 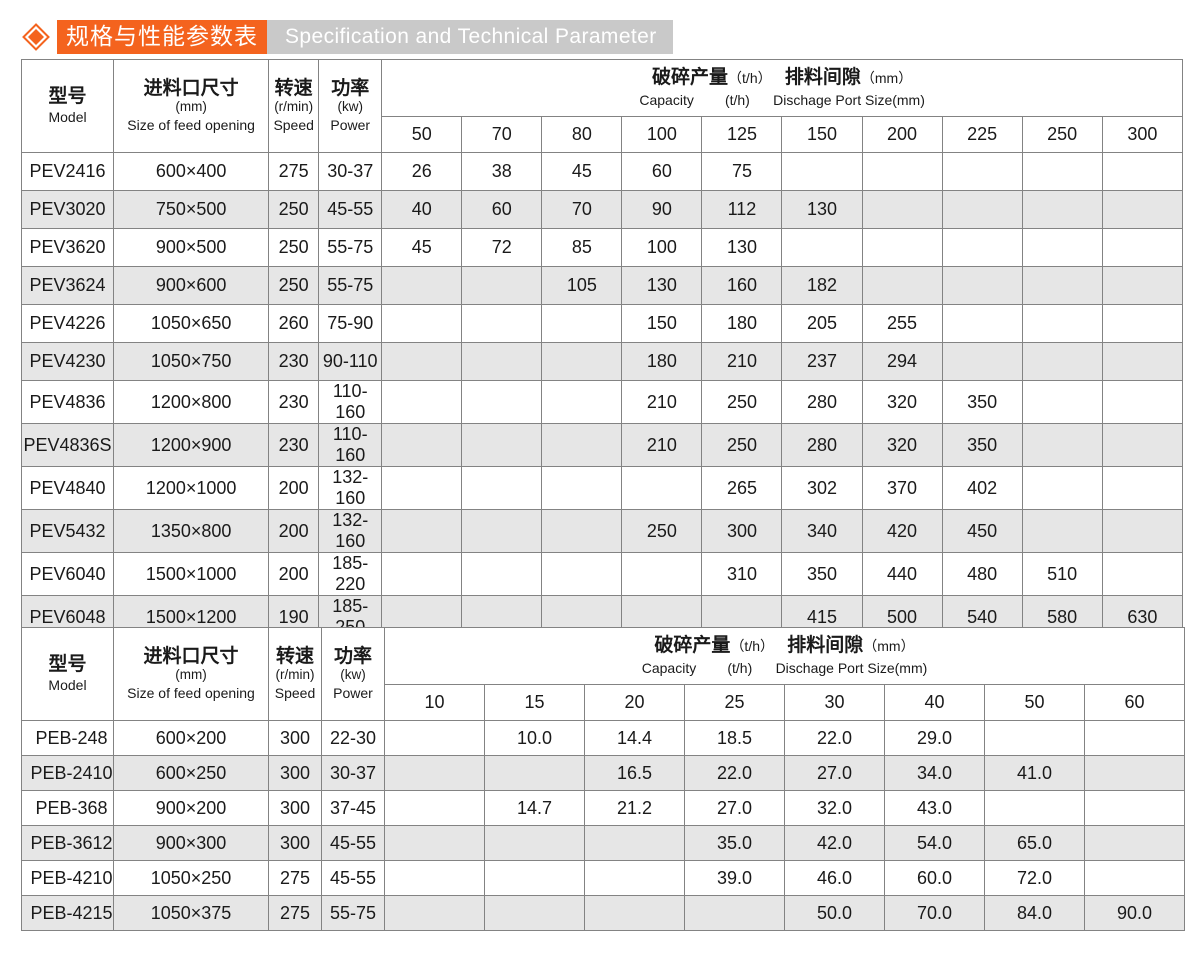 What do you see at coordinates (191, 323) in the screenshot?
I see `cell-feed-opening: 1050×650` at bounding box center [191, 323].